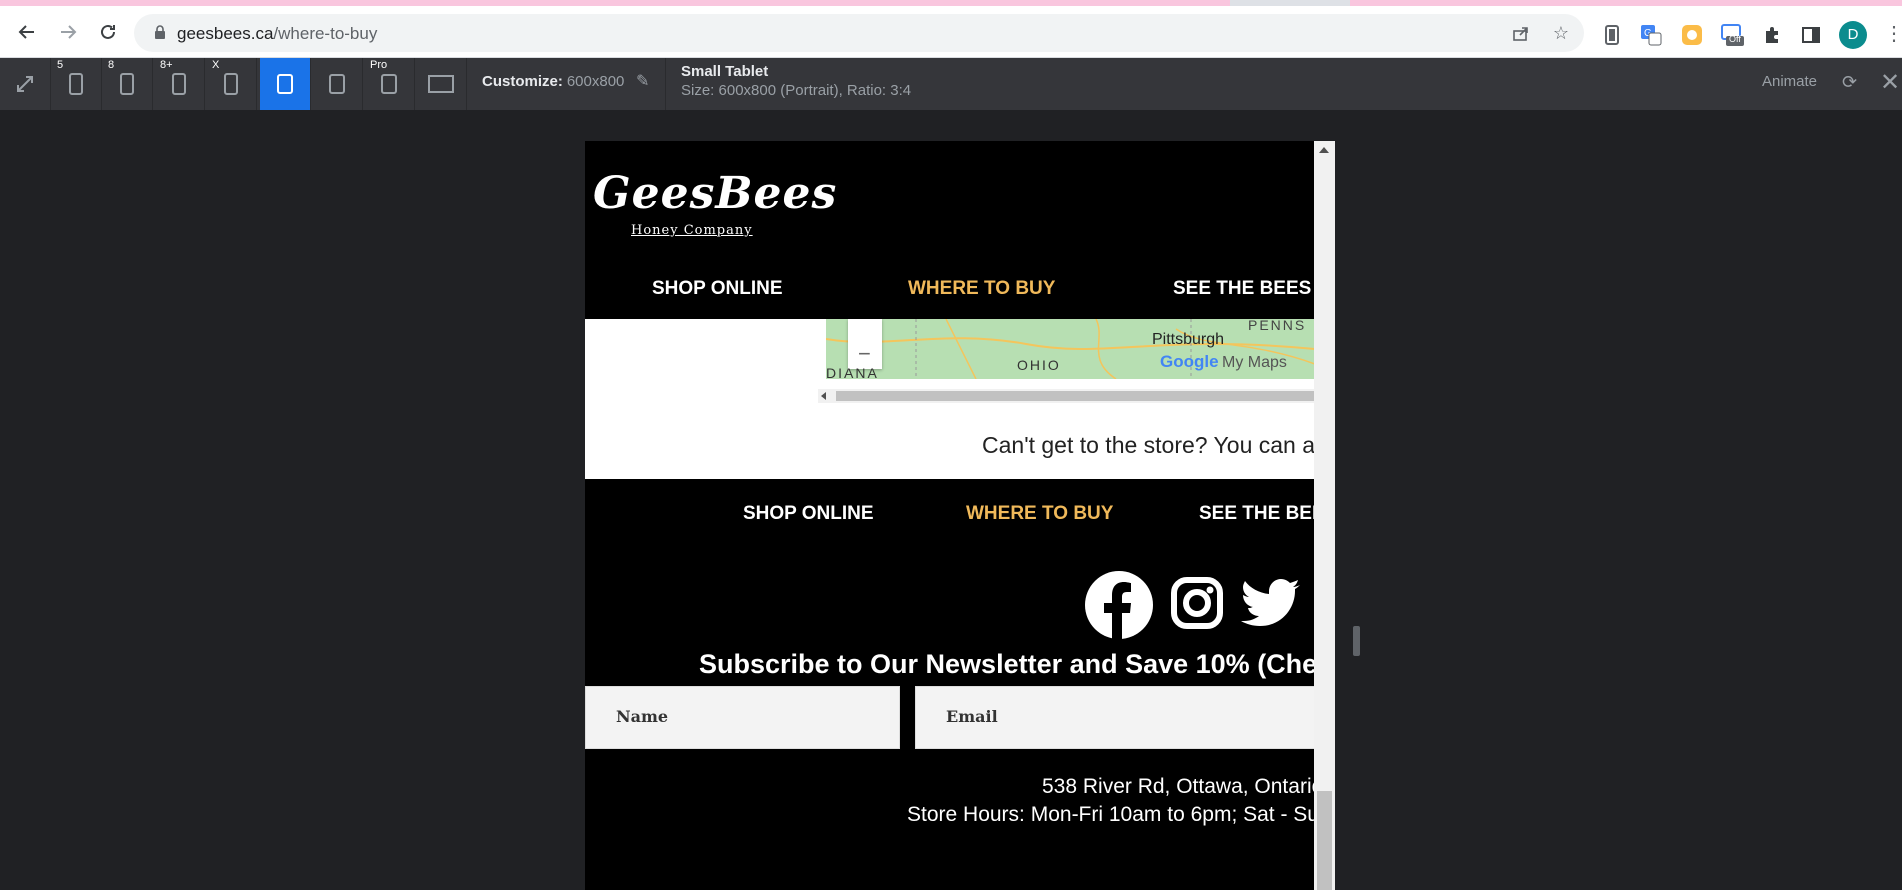  I want to click on viewport-vertical-scrollbar, so click(1324, 515).